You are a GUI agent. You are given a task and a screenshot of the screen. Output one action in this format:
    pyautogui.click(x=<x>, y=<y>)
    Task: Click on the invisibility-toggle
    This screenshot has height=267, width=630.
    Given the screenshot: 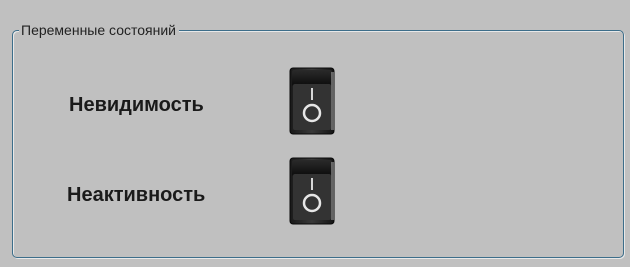 What is the action you would take?
    pyautogui.click(x=312, y=101)
    